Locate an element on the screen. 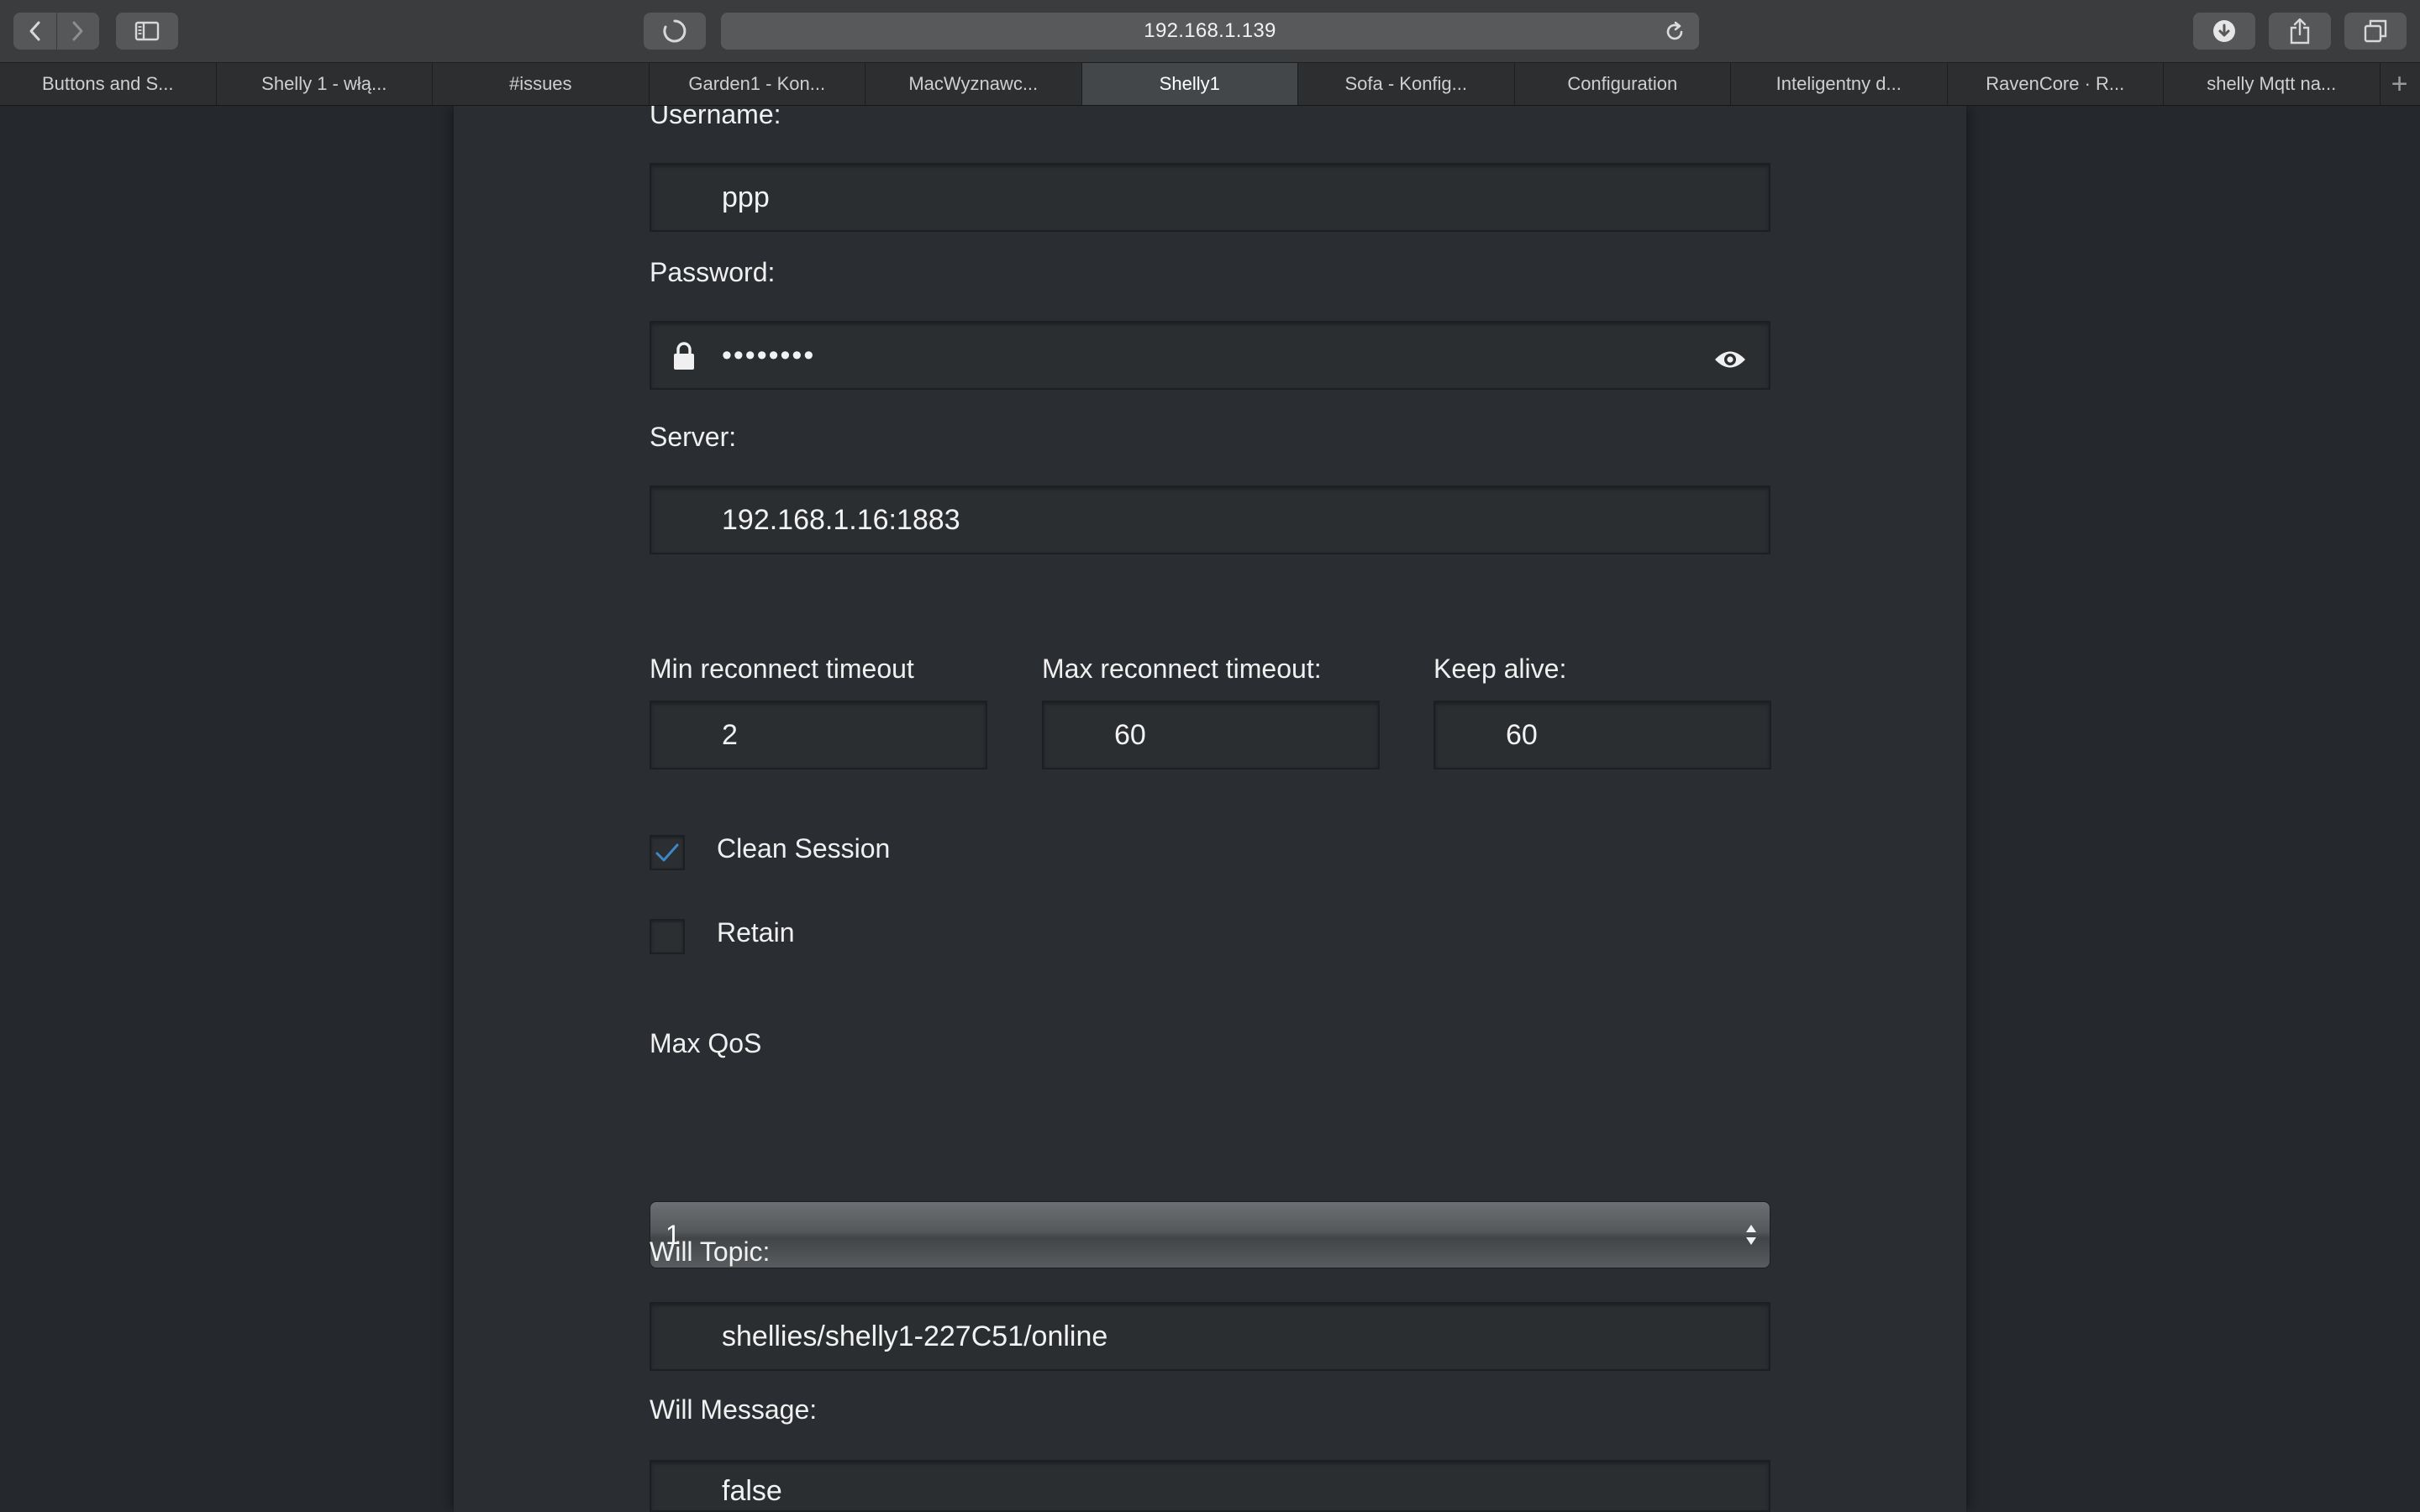 This screenshot has width=2420, height=1512. checkmark-icon is located at coordinates (667, 852).